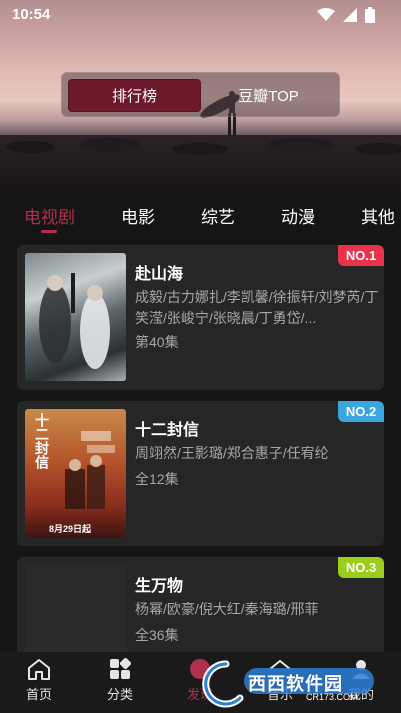 Image resolution: width=401 pixels, height=713 pixels. Describe the element at coordinates (370, 15) in the screenshot. I see `battery-icon` at that location.